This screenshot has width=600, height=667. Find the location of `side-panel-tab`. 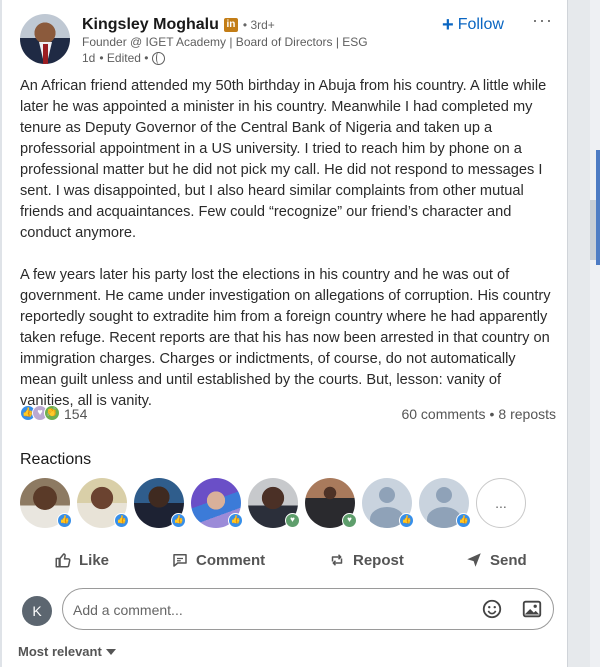

side-panel-tab is located at coordinates (598, 207).